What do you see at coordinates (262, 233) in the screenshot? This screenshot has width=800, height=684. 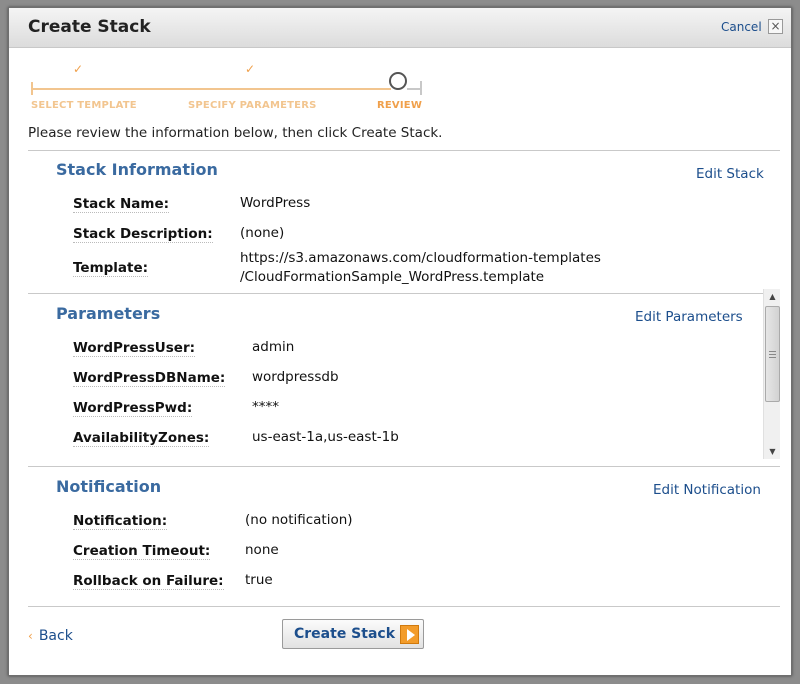 I see `stack-description-value: (none)` at bounding box center [262, 233].